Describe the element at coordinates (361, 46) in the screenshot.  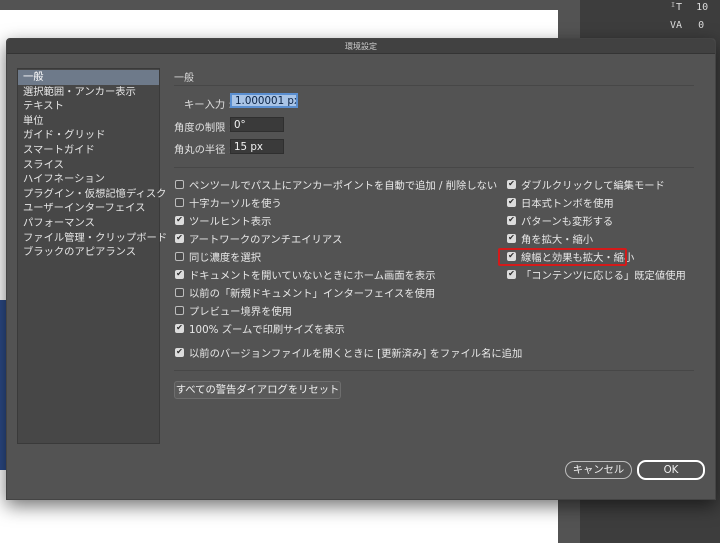
I see `dialog-title: 環境設定` at that location.